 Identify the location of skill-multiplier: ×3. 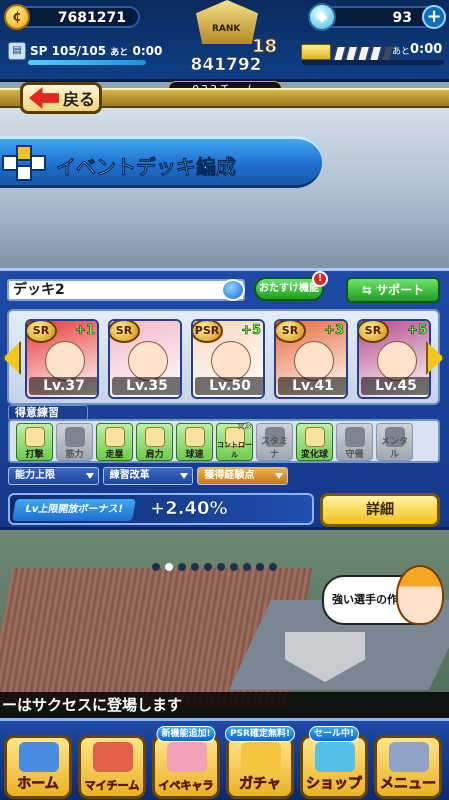
(244, 427).